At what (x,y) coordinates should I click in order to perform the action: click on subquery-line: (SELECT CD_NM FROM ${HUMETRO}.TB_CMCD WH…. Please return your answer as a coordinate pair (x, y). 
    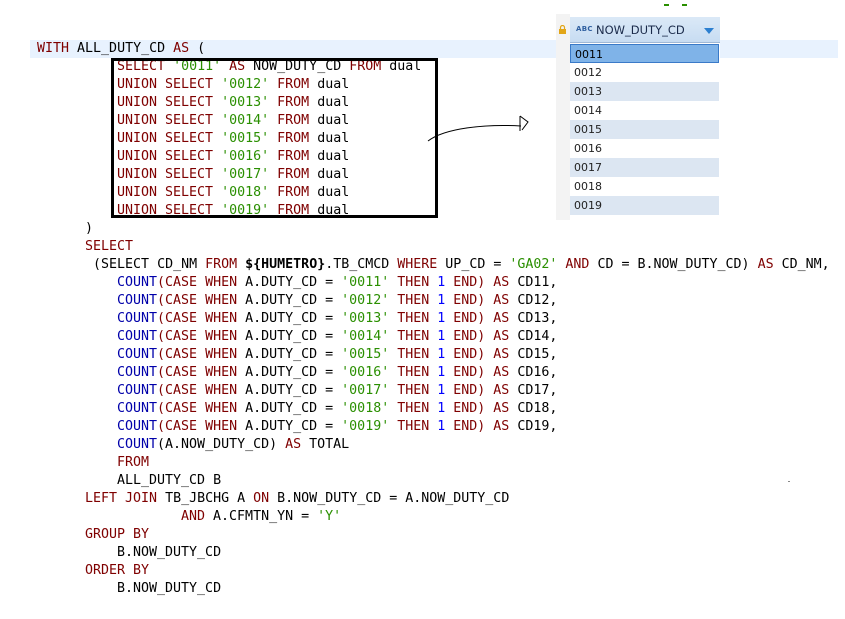
    Looking at the image, I should click on (457, 264).